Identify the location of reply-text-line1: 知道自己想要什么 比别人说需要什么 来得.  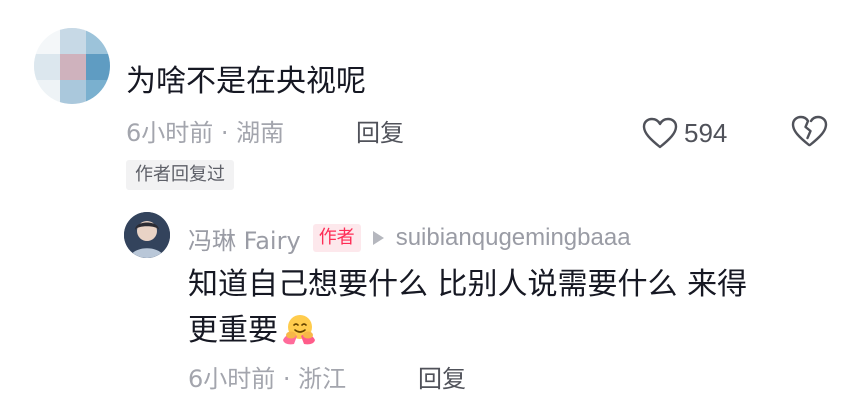
(468, 284).